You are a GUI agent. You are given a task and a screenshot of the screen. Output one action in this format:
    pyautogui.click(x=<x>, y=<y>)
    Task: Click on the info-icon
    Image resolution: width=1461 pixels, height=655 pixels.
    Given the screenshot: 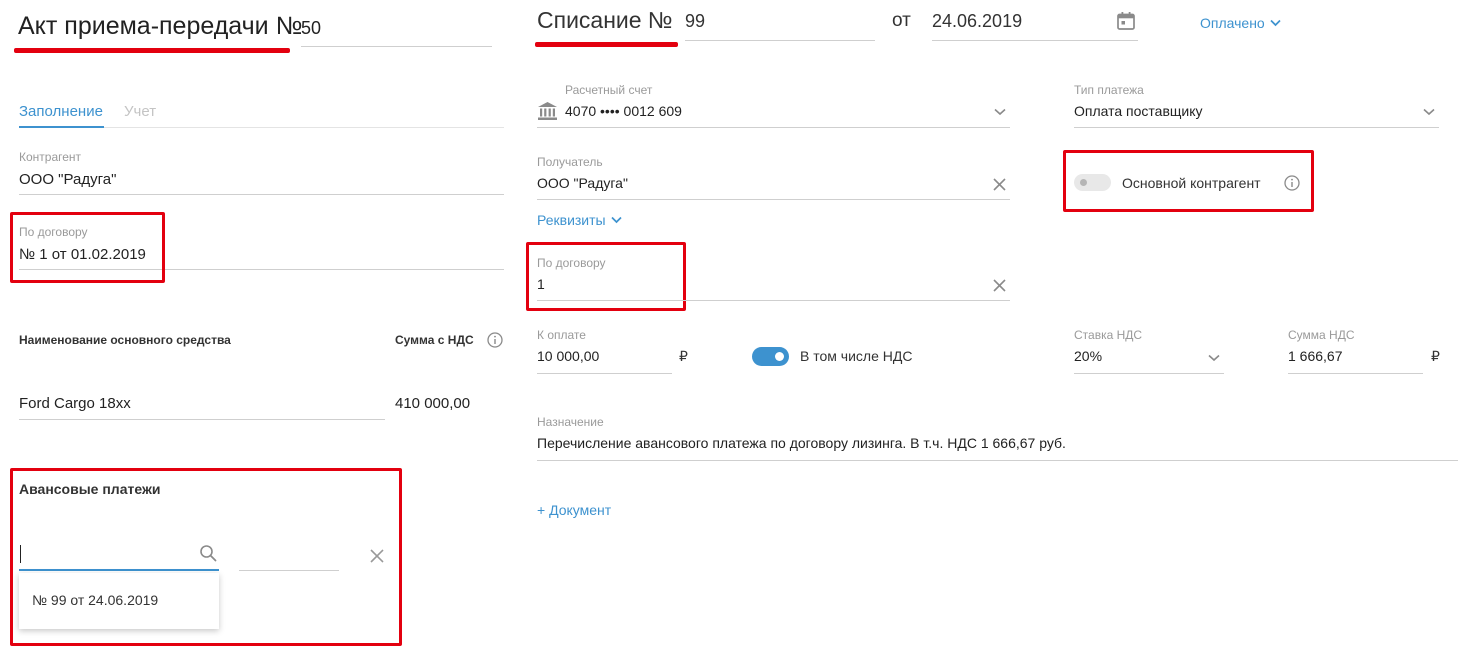 What is the action you would take?
    pyautogui.click(x=495, y=340)
    